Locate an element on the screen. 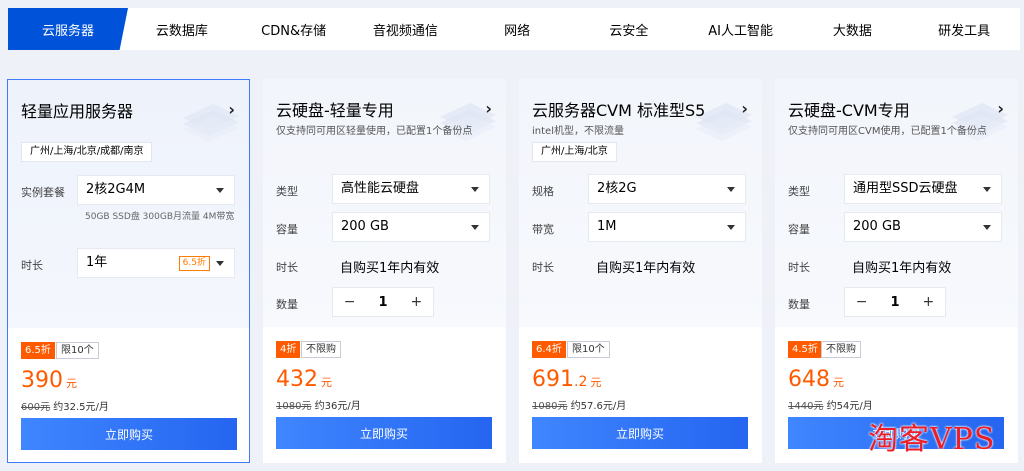 The image size is (1024, 471). plan-select: 2核2G4M is located at coordinates (156, 190).